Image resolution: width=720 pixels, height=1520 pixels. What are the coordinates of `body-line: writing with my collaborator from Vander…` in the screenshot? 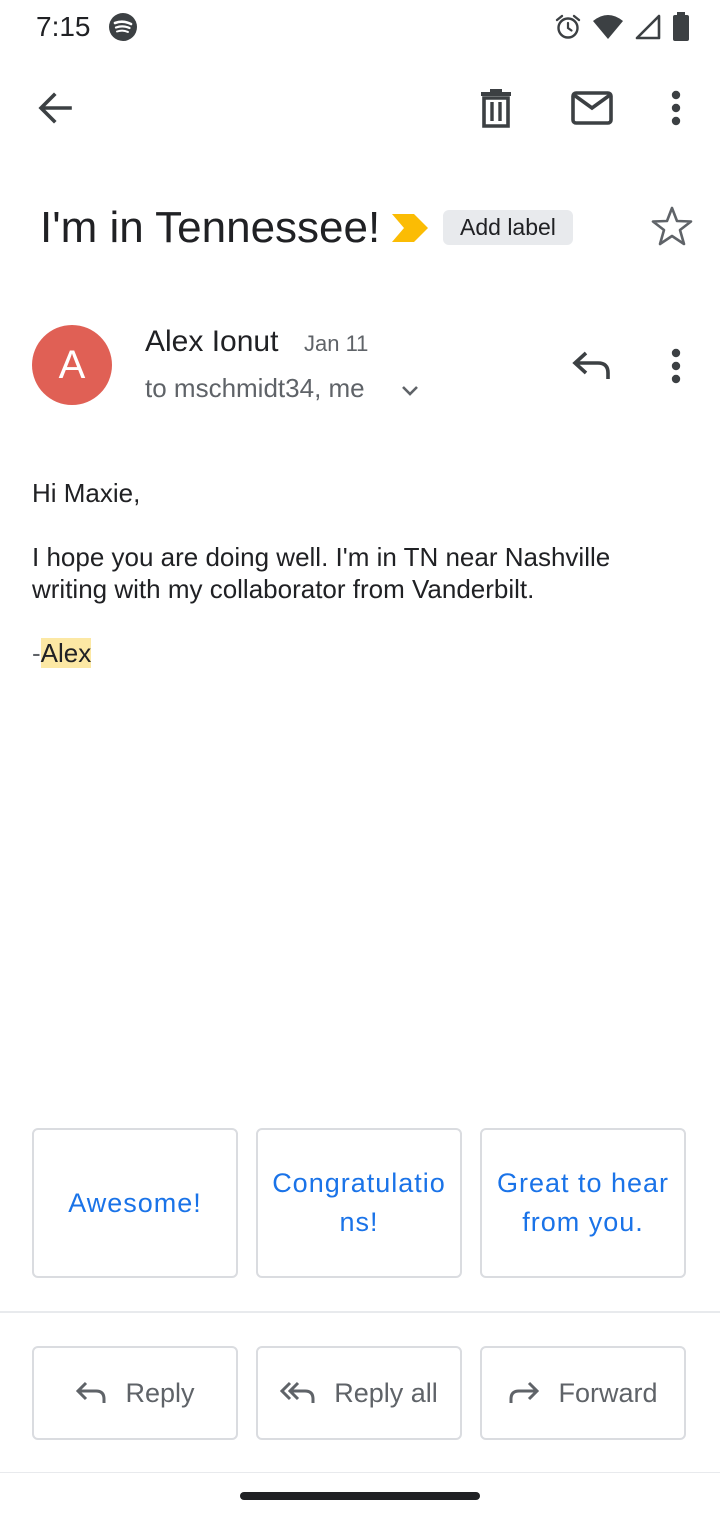 It's located at (283, 589).